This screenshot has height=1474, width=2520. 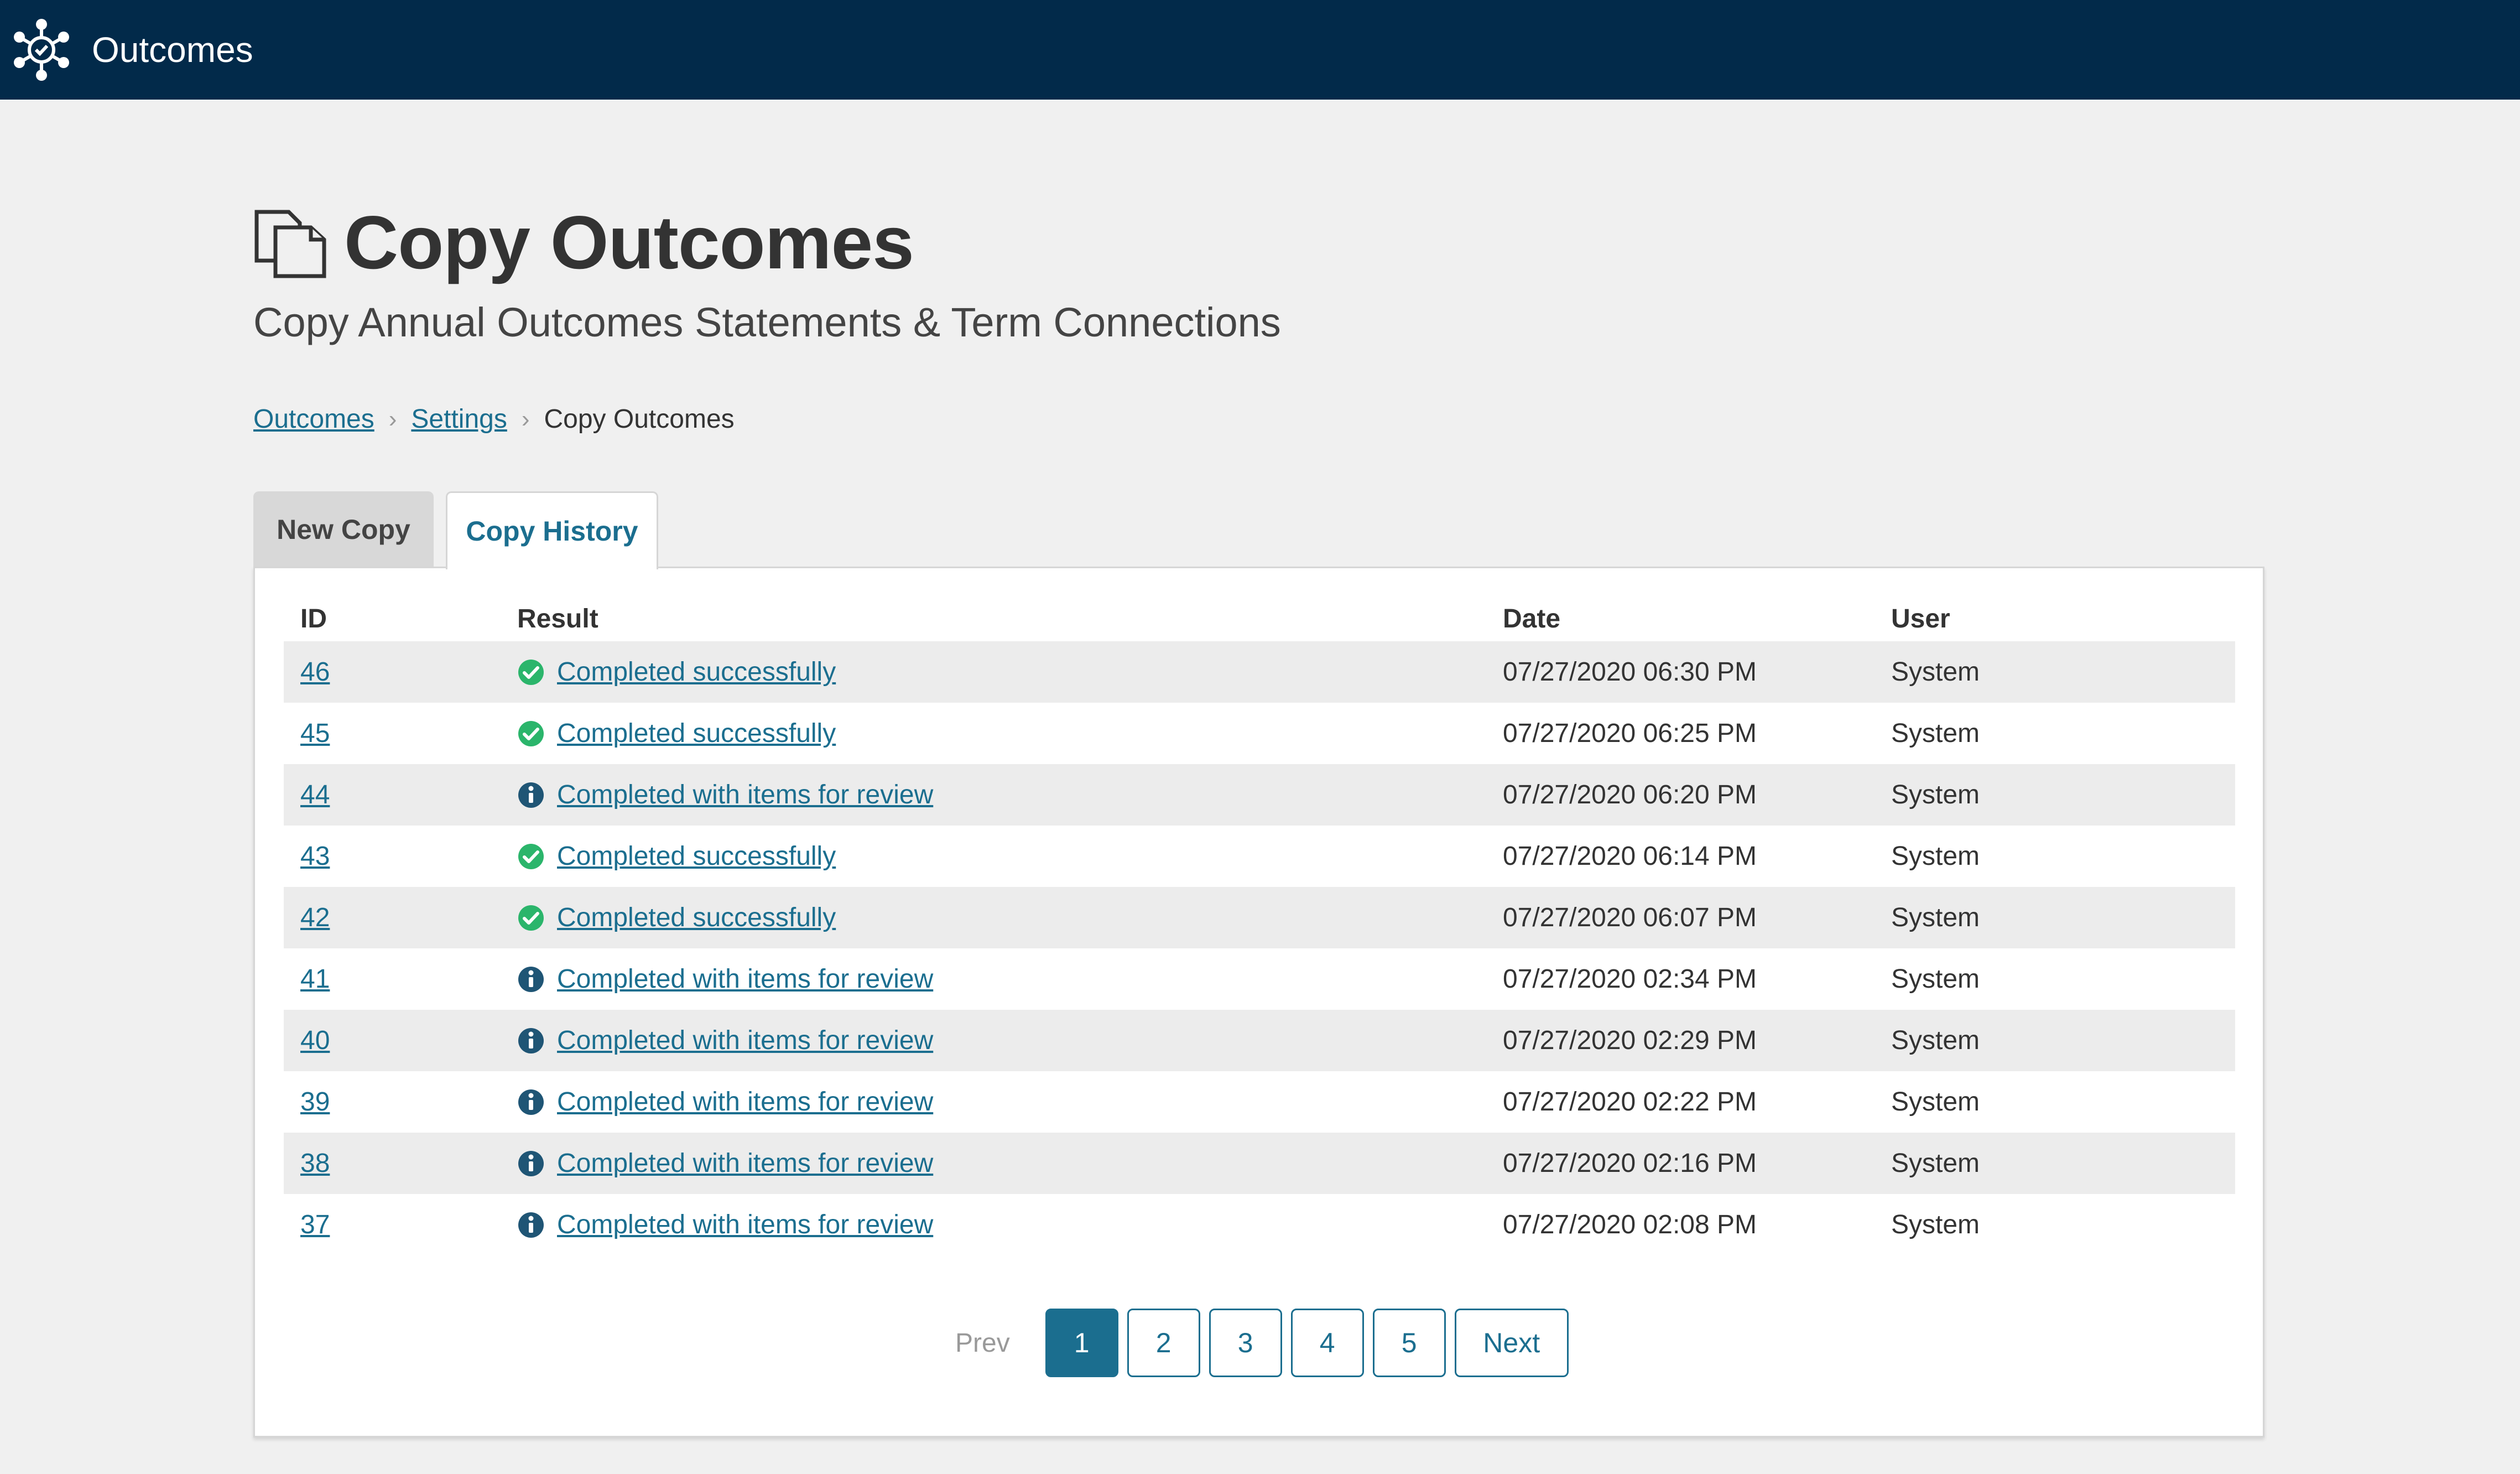 What do you see at coordinates (1511, 1343) in the screenshot?
I see `pagination-next: Next` at bounding box center [1511, 1343].